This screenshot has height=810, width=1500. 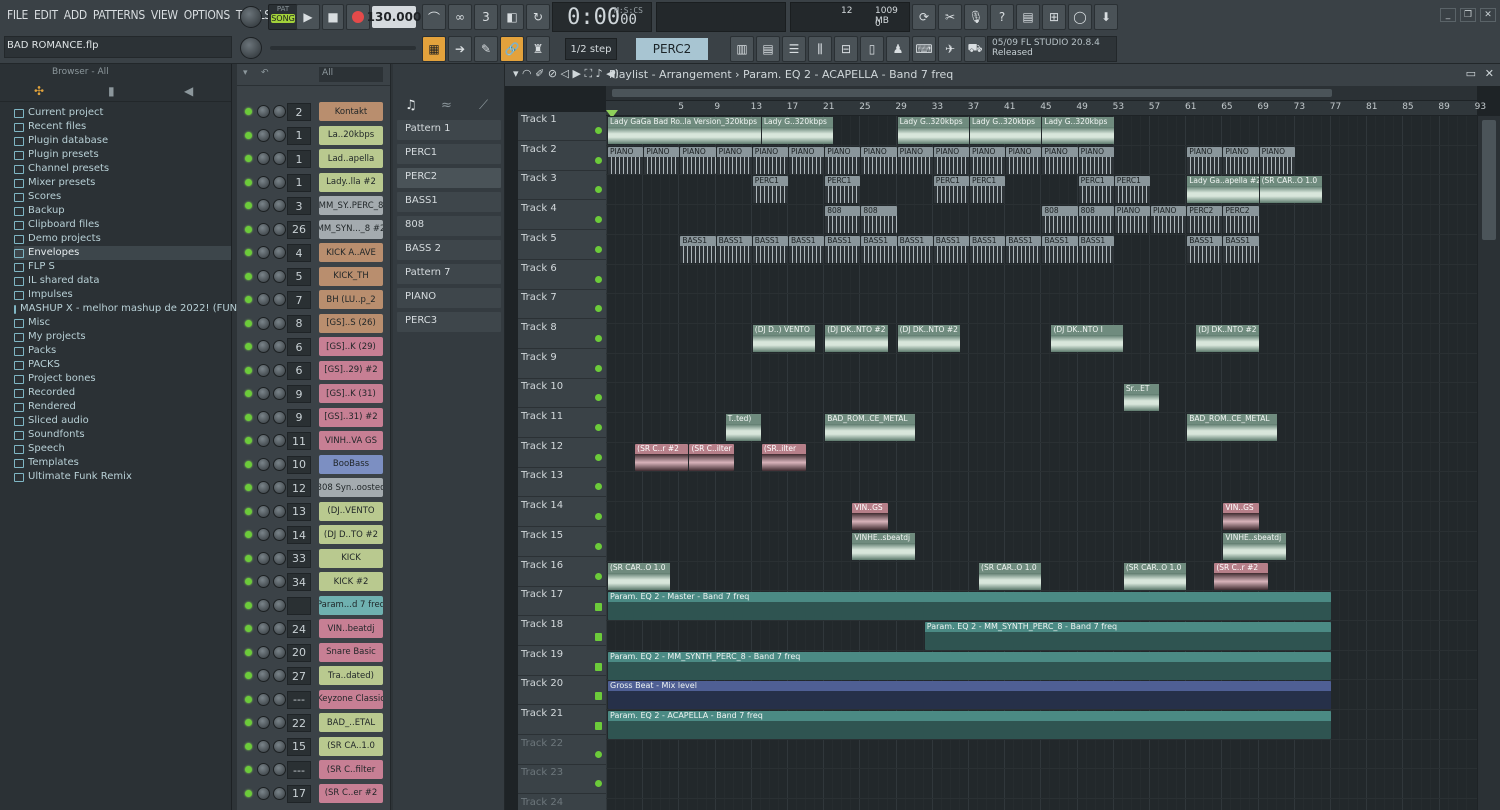 What do you see at coordinates (315, 253) in the screenshot?
I see `channel-row: 4 KICK A..AVE` at bounding box center [315, 253].